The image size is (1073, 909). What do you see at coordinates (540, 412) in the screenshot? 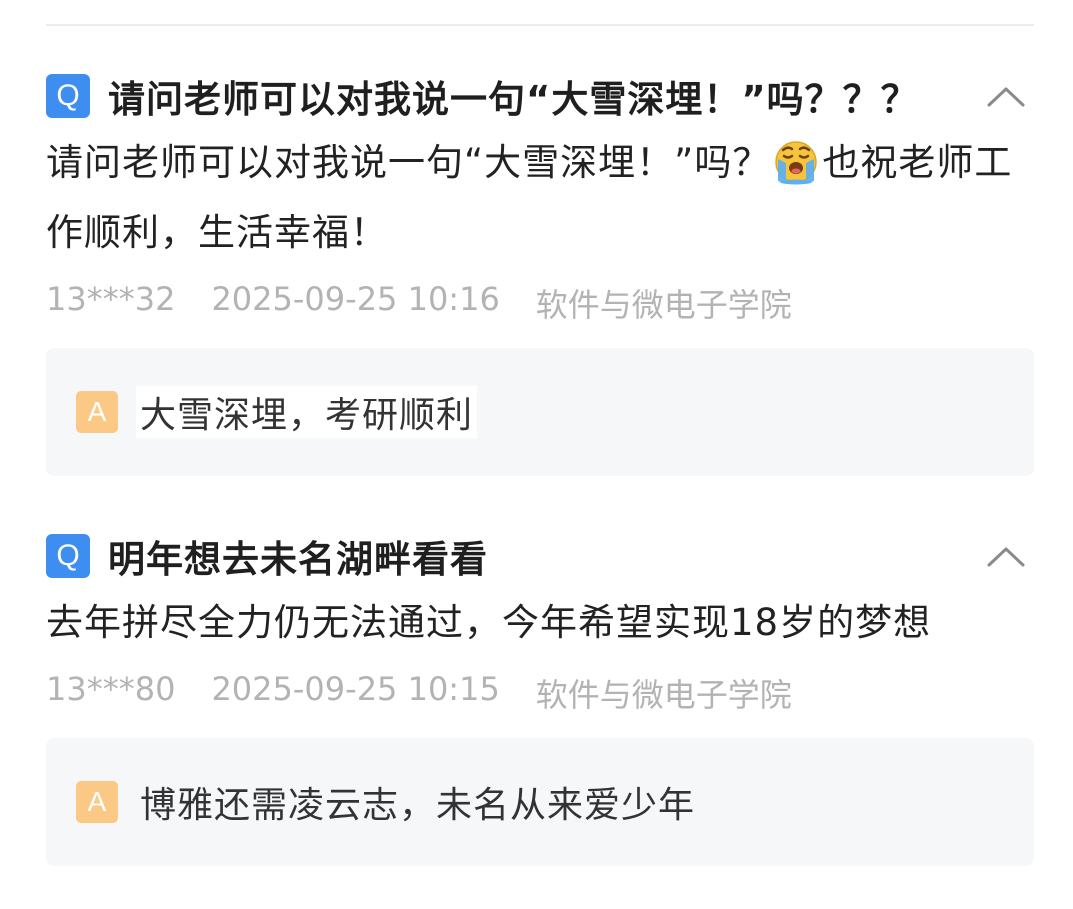
I see `answer-box: A 大雪深埋，考研顺利` at bounding box center [540, 412].